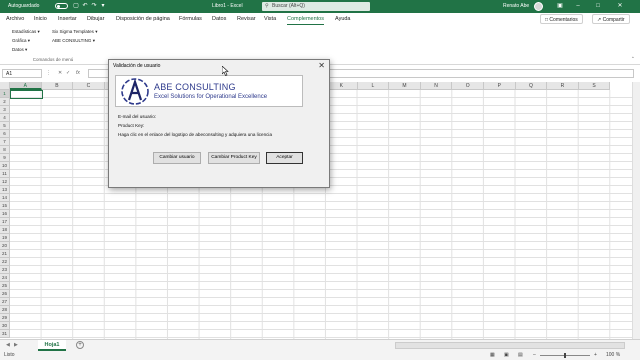 The image size is (640, 360). What do you see at coordinates (5, 270) in the screenshot?
I see `row-header: 23` at bounding box center [5, 270].